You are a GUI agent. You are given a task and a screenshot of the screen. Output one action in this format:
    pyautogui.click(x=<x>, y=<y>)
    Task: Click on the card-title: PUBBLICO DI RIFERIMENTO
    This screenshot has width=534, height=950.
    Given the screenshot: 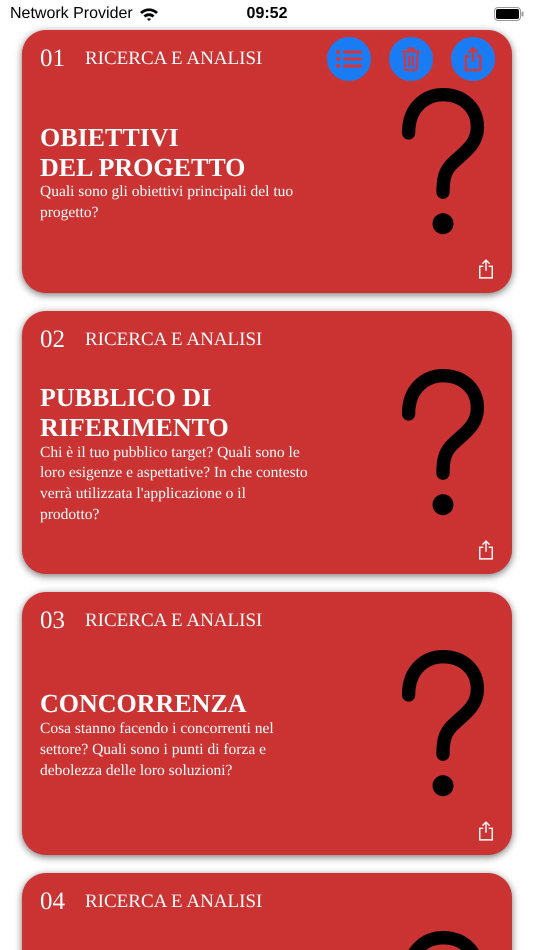 What is the action you would take?
    pyautogui.click(x=135, y=412)
    